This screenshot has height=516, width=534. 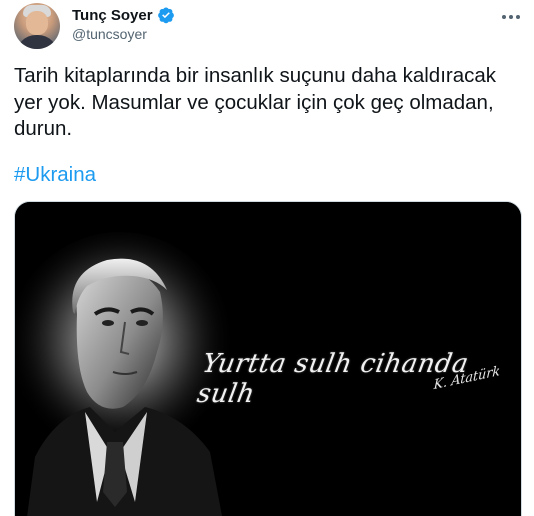 I want to click on author-handle: @tuncsoyer, so click(x=109, y=34).